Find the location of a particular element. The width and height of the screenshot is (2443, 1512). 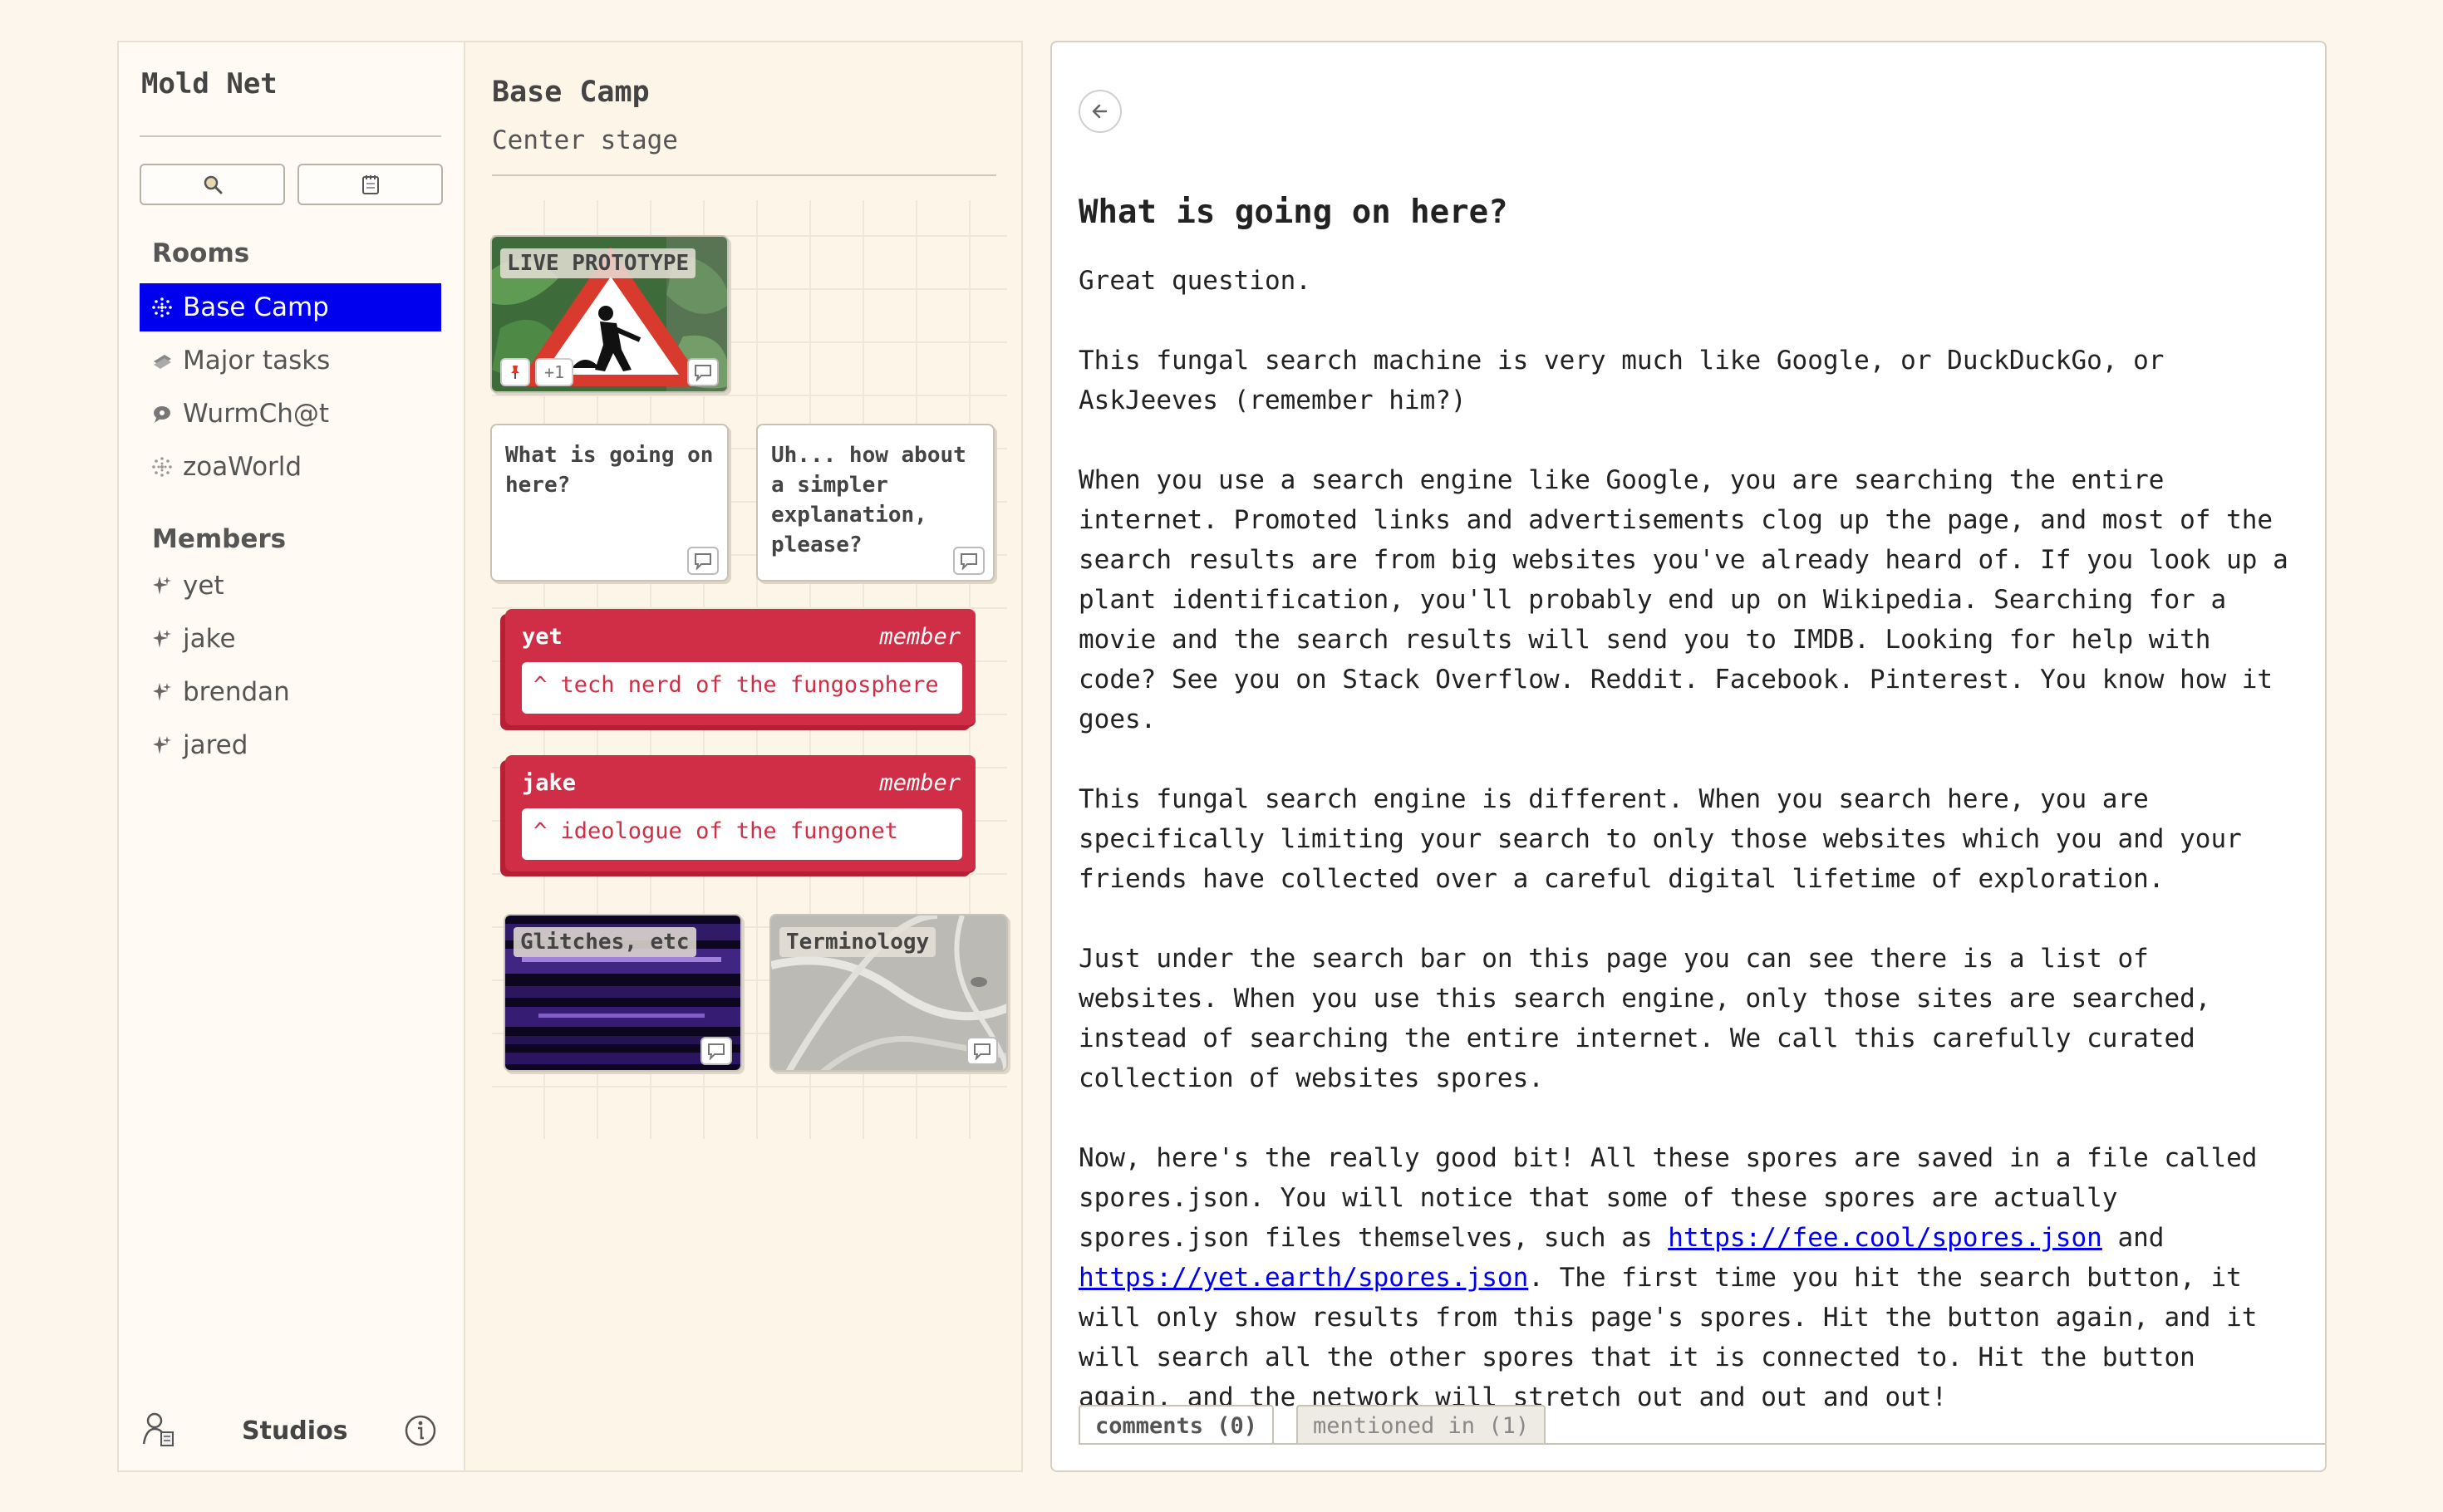

user-profile-icon is located at coordinates (159, 1432).